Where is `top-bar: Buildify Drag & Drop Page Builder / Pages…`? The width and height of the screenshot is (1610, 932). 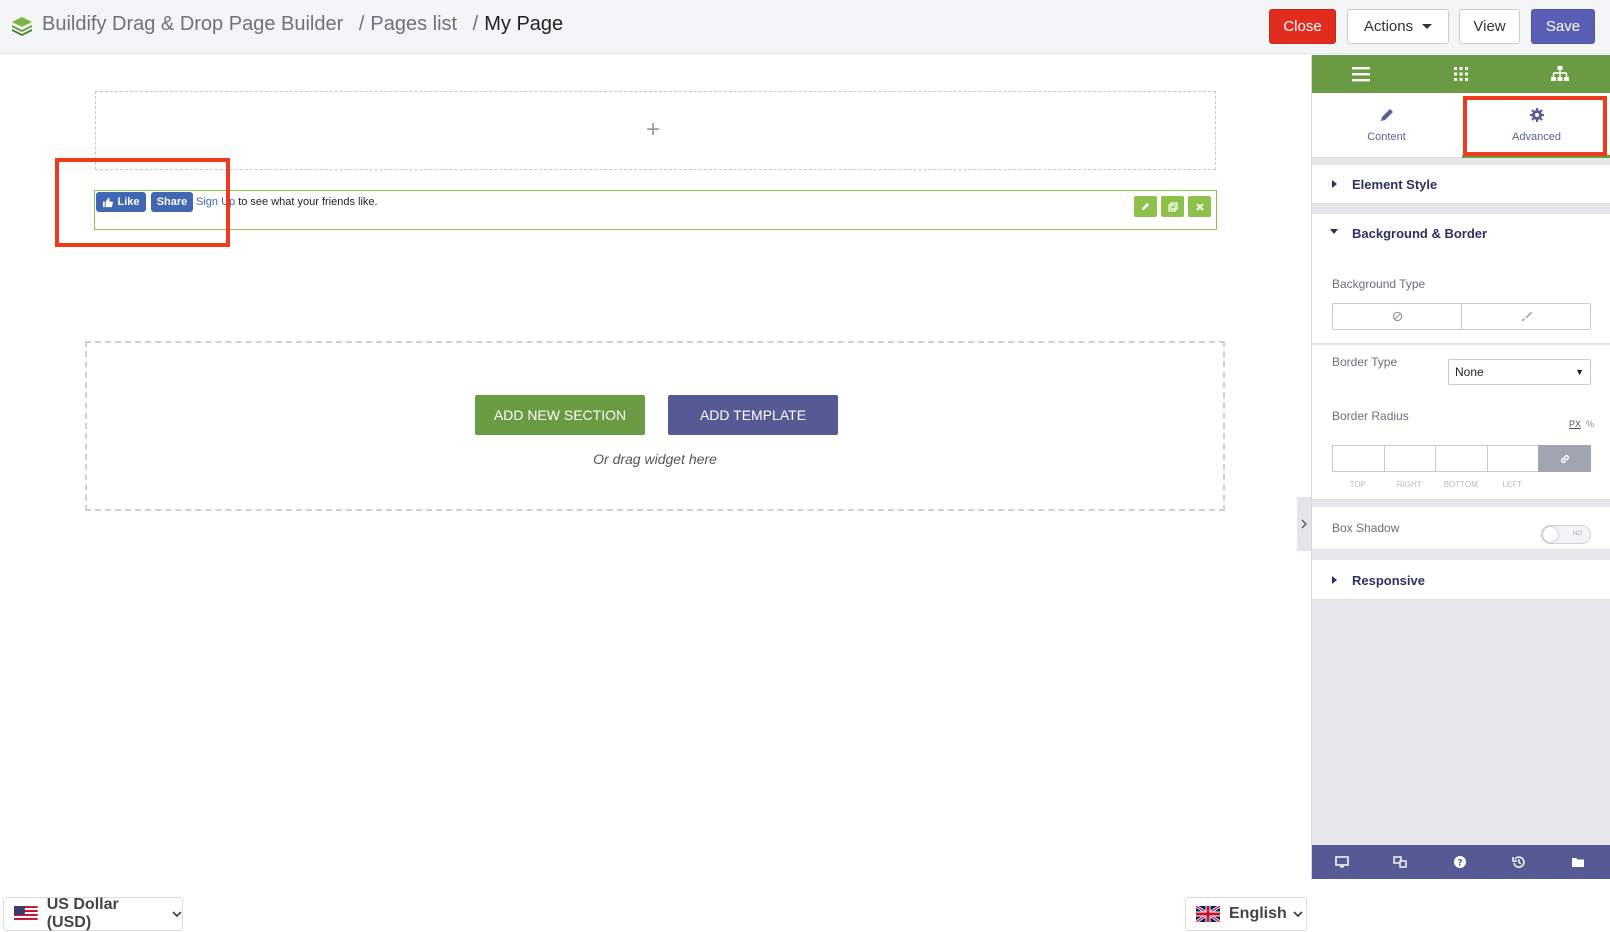 top-bar: Buildify Drag & Drop Page Builder / Pages… is located at coordinates (805, 27).